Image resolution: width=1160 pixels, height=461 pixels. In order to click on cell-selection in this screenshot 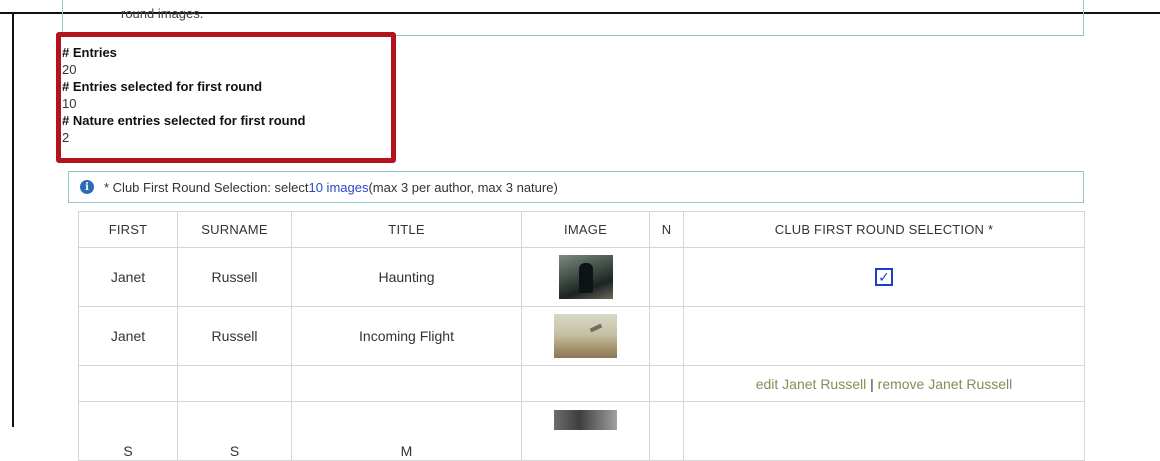, I will do `click(884, 336)`.